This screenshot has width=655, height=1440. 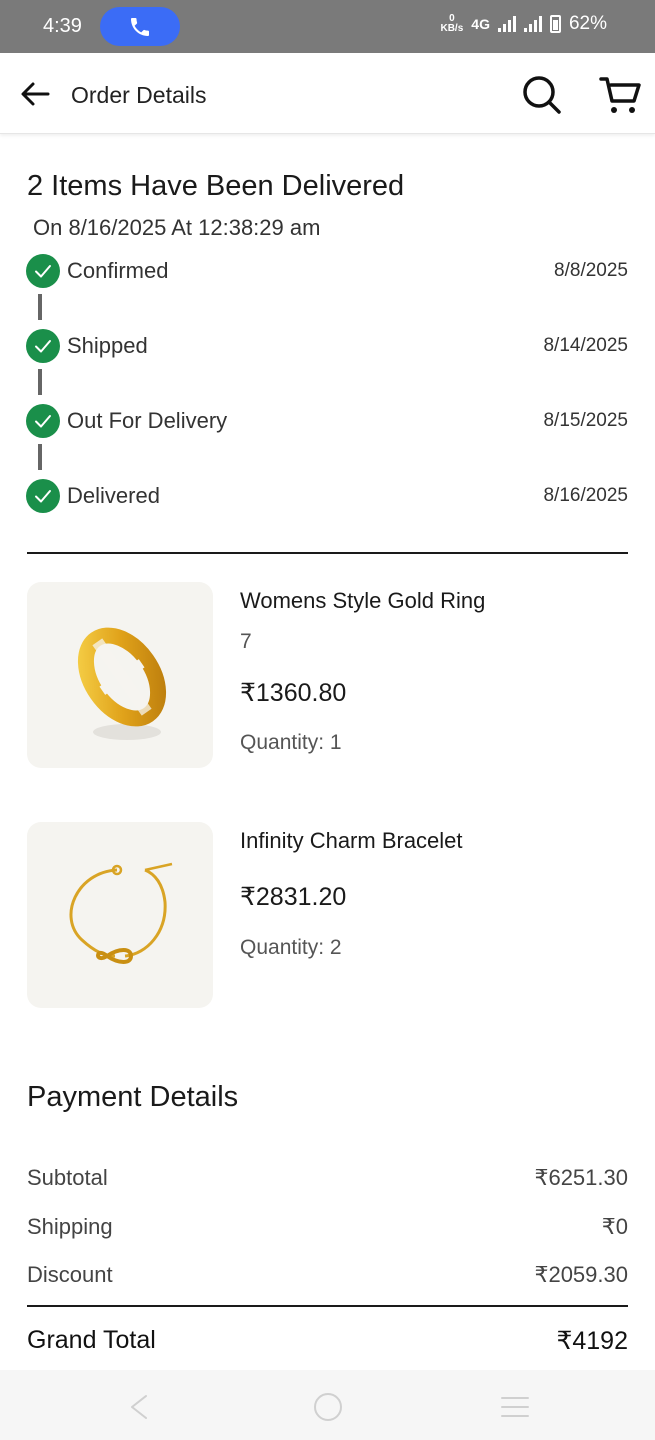 What do you see at coordinates (327, 1277) in the screenshot?
I see `payment-row-discount: Discount ₹2059.30` at bounding box center [327, 1277].